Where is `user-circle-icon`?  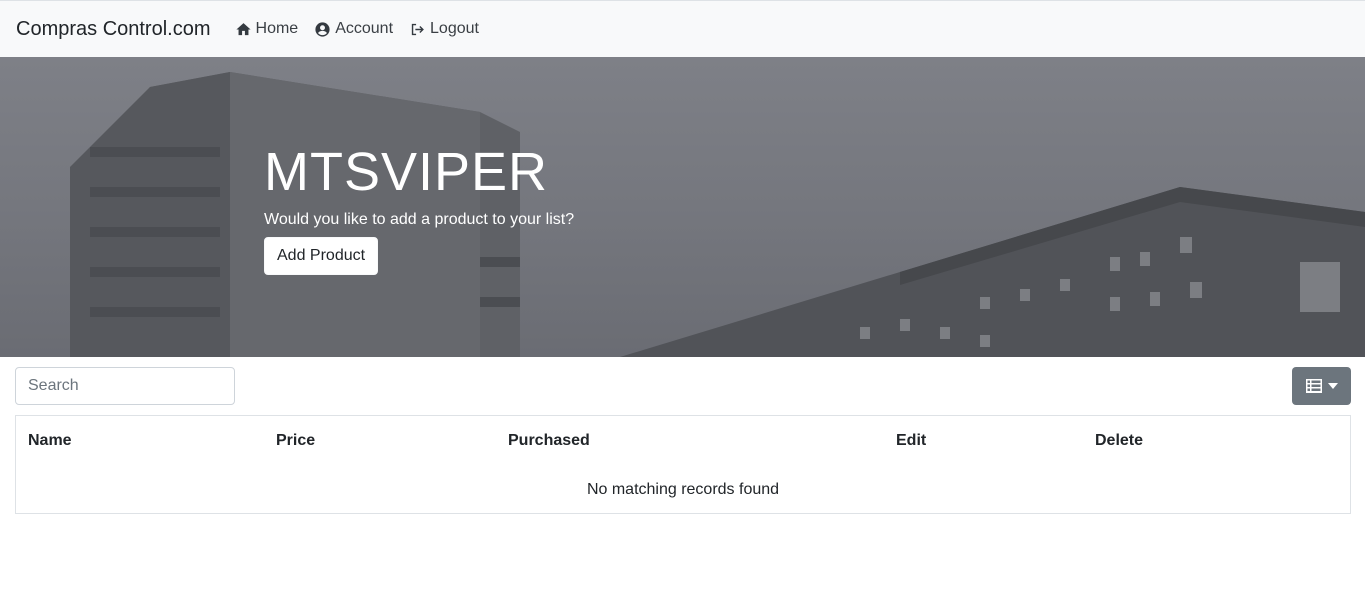 user-circle-icon is located at coordinates (322, 29).